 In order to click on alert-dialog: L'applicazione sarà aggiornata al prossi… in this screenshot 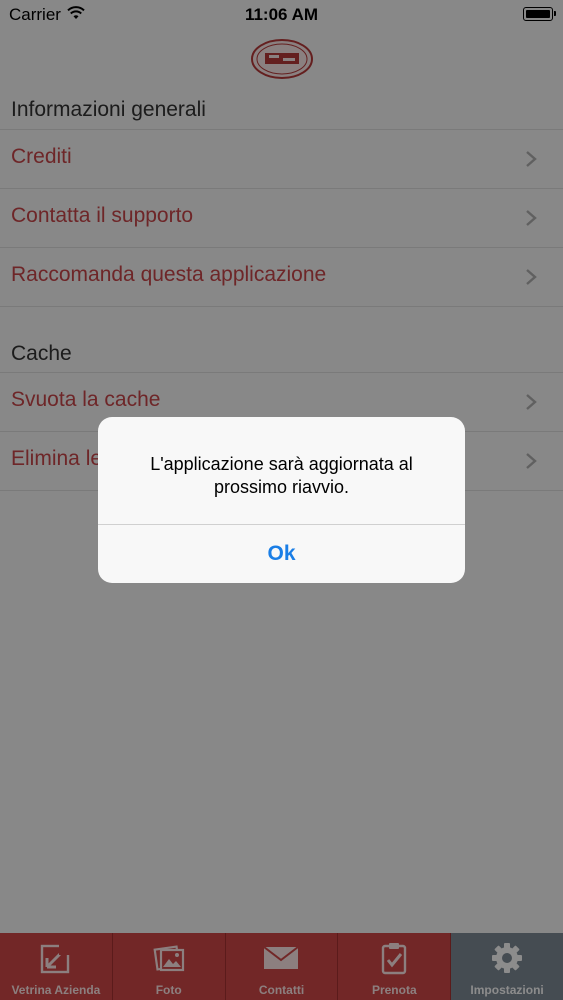, I will do `click(281, 500)`.